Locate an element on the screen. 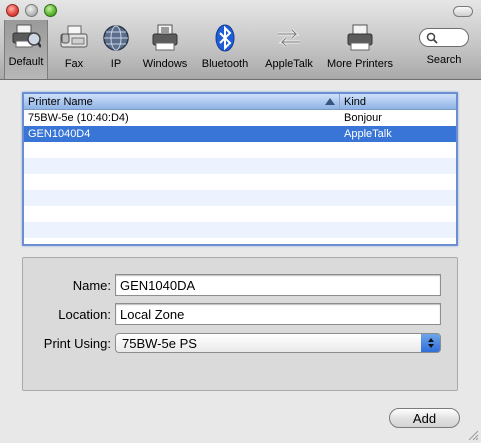  column-label: Kind is located at coordinates (355, 101).